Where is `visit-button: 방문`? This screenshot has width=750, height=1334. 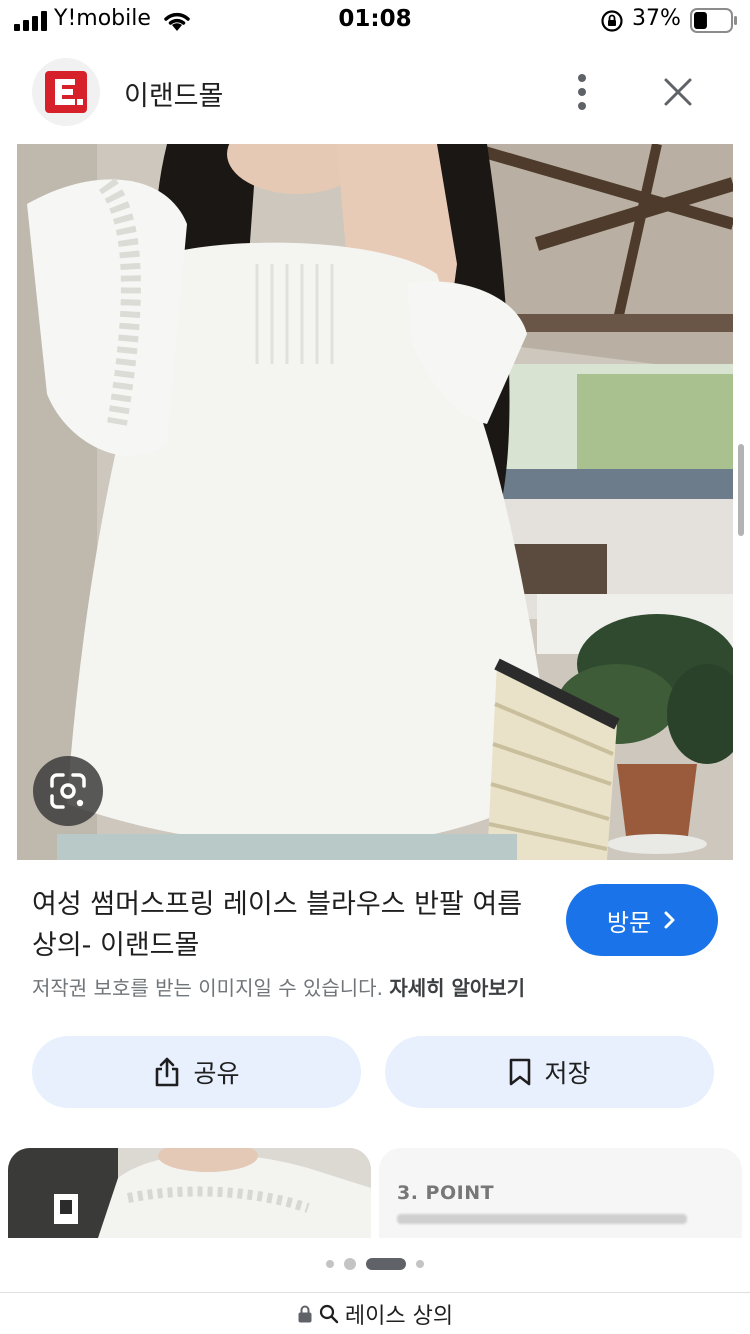
visit-button: 방문 is located at coordinates (642, 920).